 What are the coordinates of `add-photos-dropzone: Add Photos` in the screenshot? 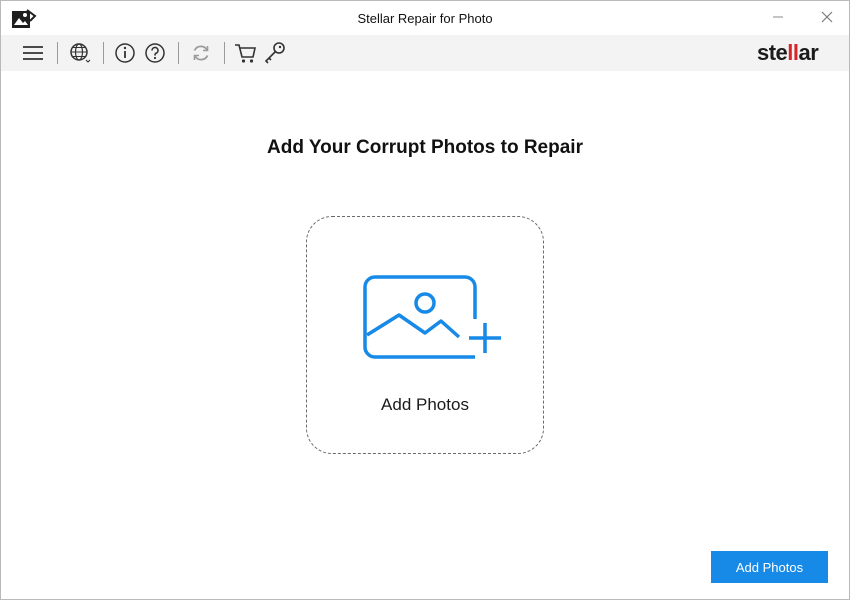 It's located at (425, 335).